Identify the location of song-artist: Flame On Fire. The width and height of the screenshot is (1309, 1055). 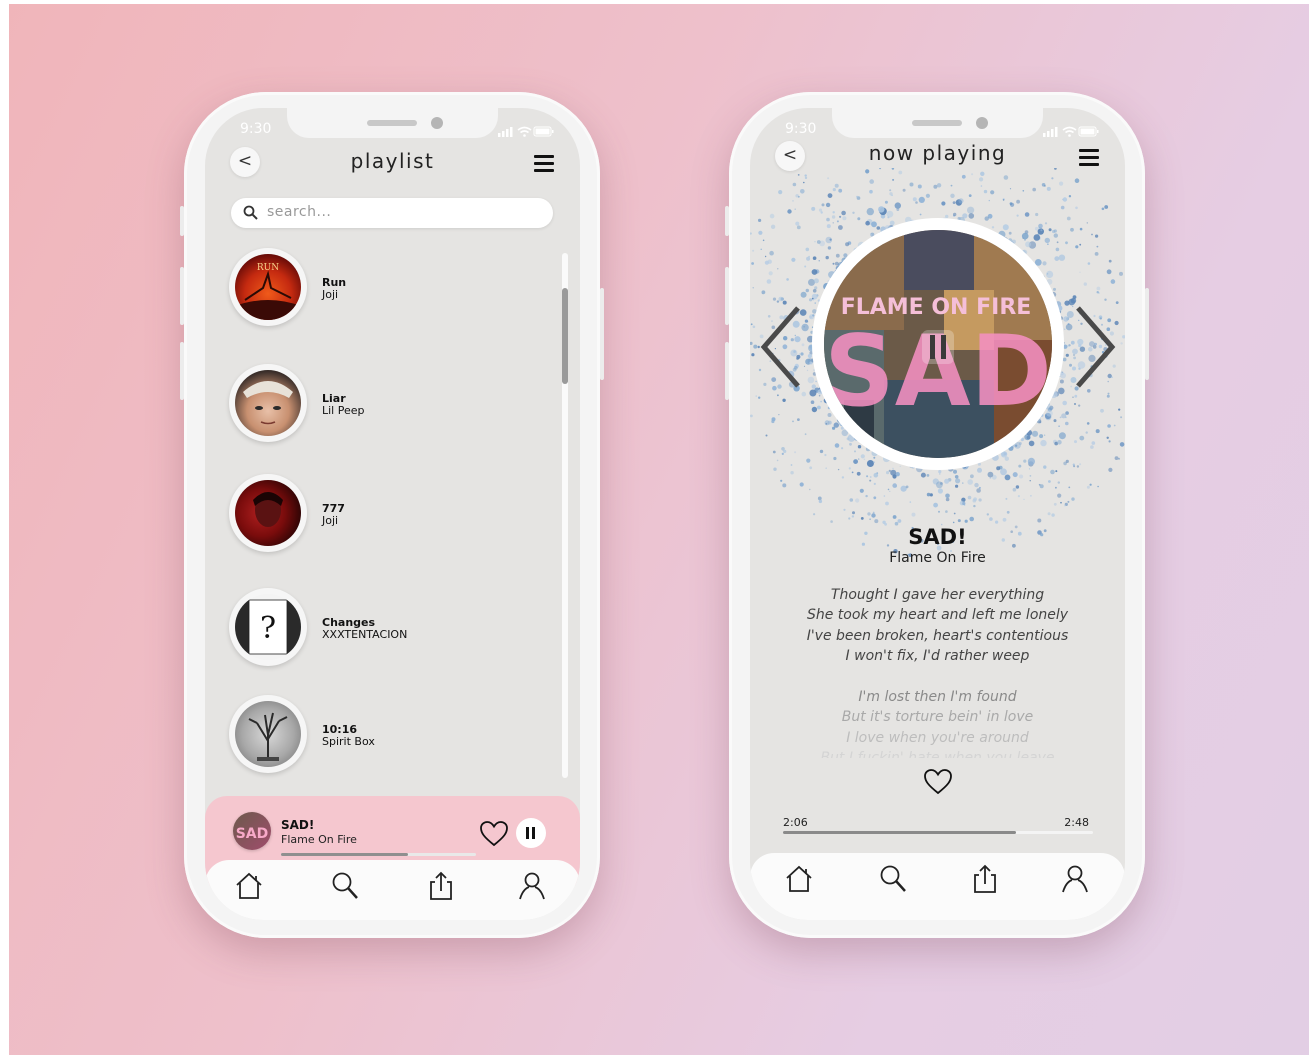
(937, 558).